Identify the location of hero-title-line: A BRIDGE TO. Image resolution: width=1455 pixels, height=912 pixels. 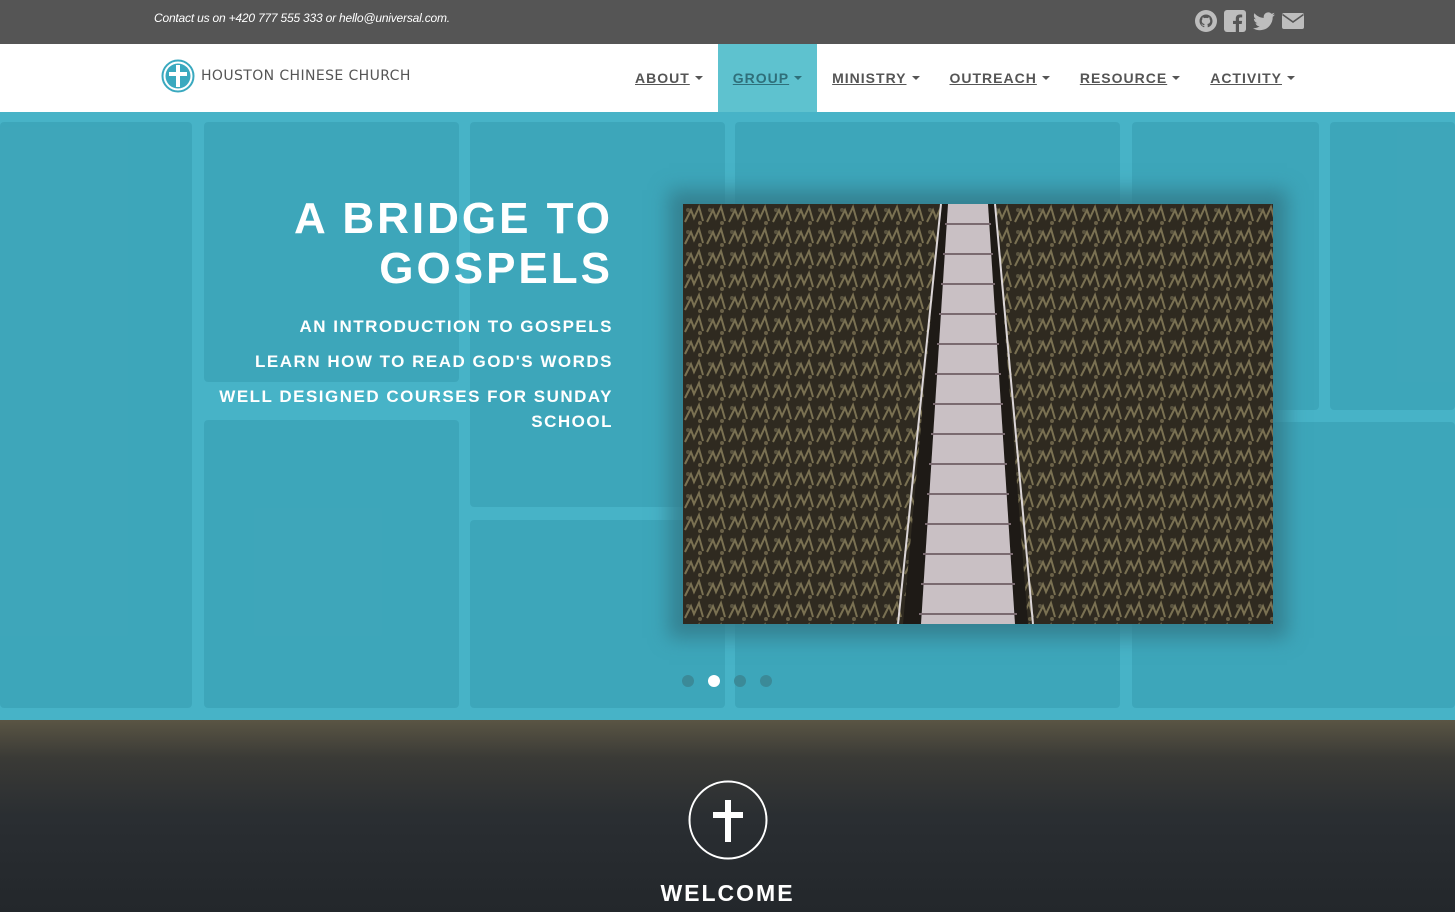
(453, 218).